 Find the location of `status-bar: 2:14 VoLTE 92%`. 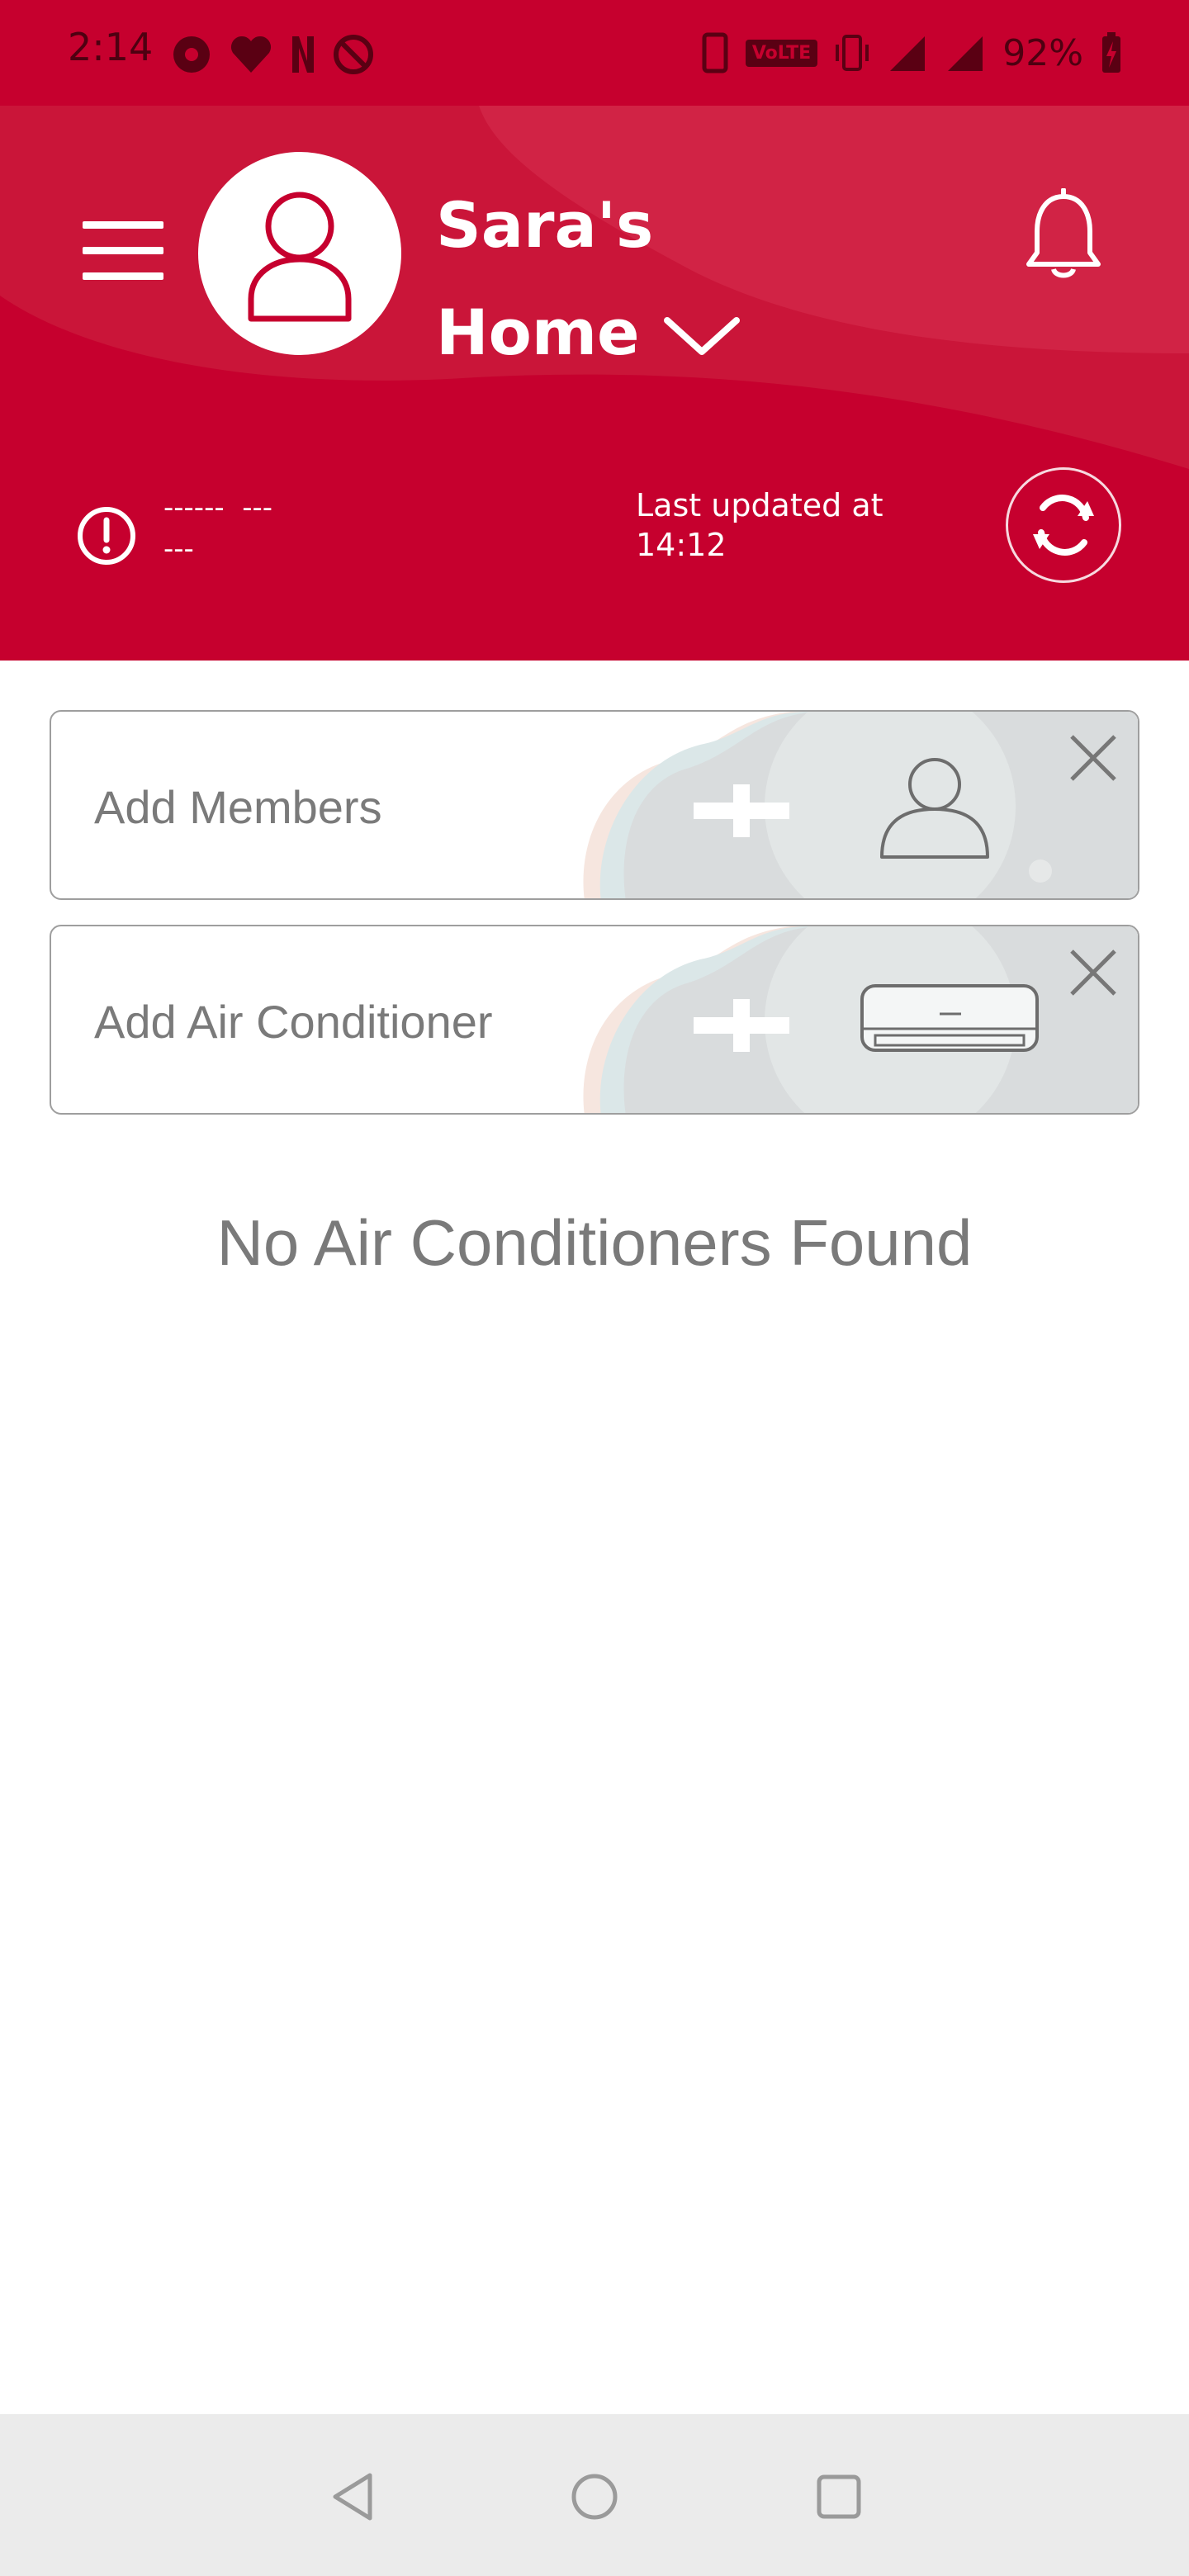

status-bar: 2:14 VoLTE 92% is located at coordinates (594, 53).